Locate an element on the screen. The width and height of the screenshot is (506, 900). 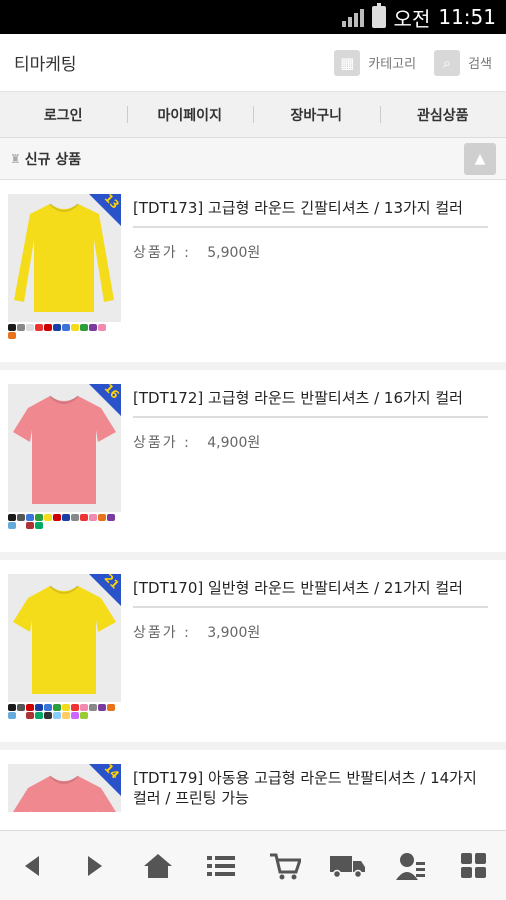
status-bar: 오전 11:51 is located at coordinates (253, 17).